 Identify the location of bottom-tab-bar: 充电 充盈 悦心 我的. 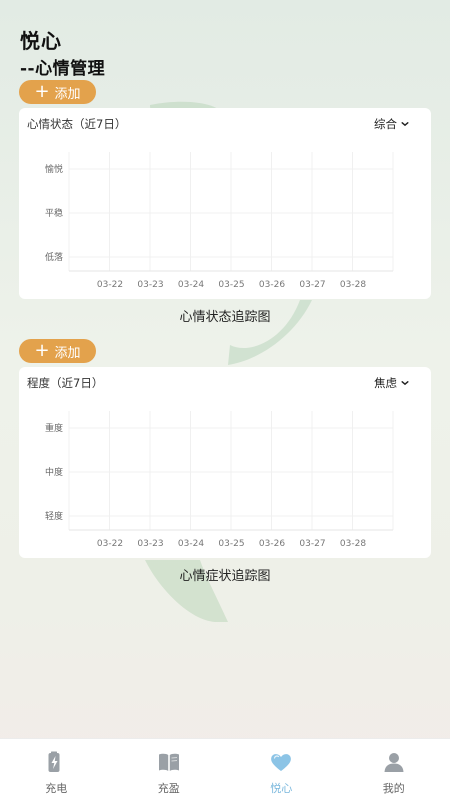
(225, 769).